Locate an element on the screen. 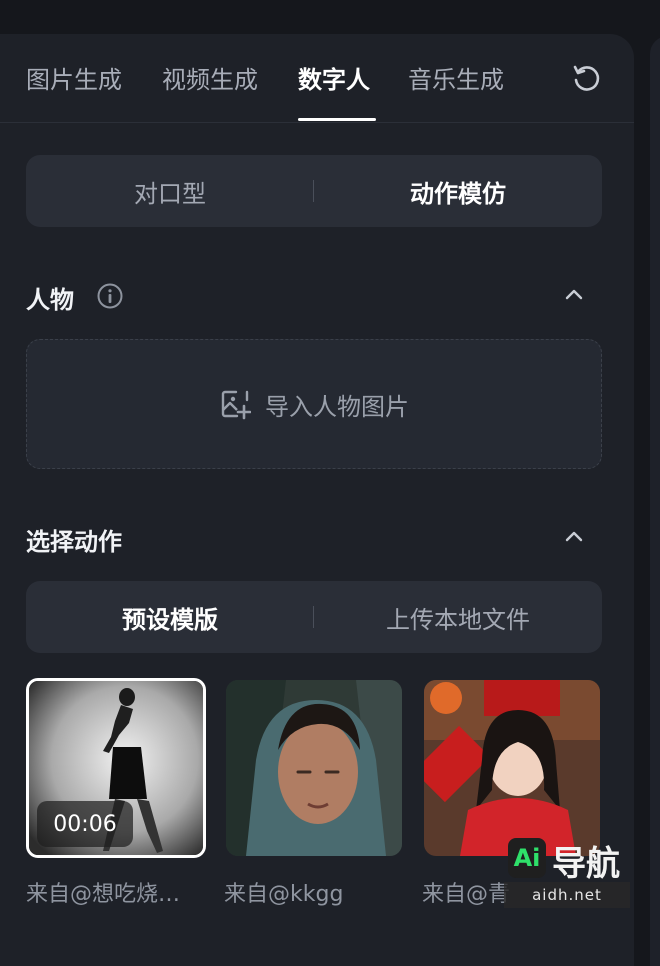 The image size is (660, 966). source-preset-templates: 预设模版 is located at coordinates (170, 617).